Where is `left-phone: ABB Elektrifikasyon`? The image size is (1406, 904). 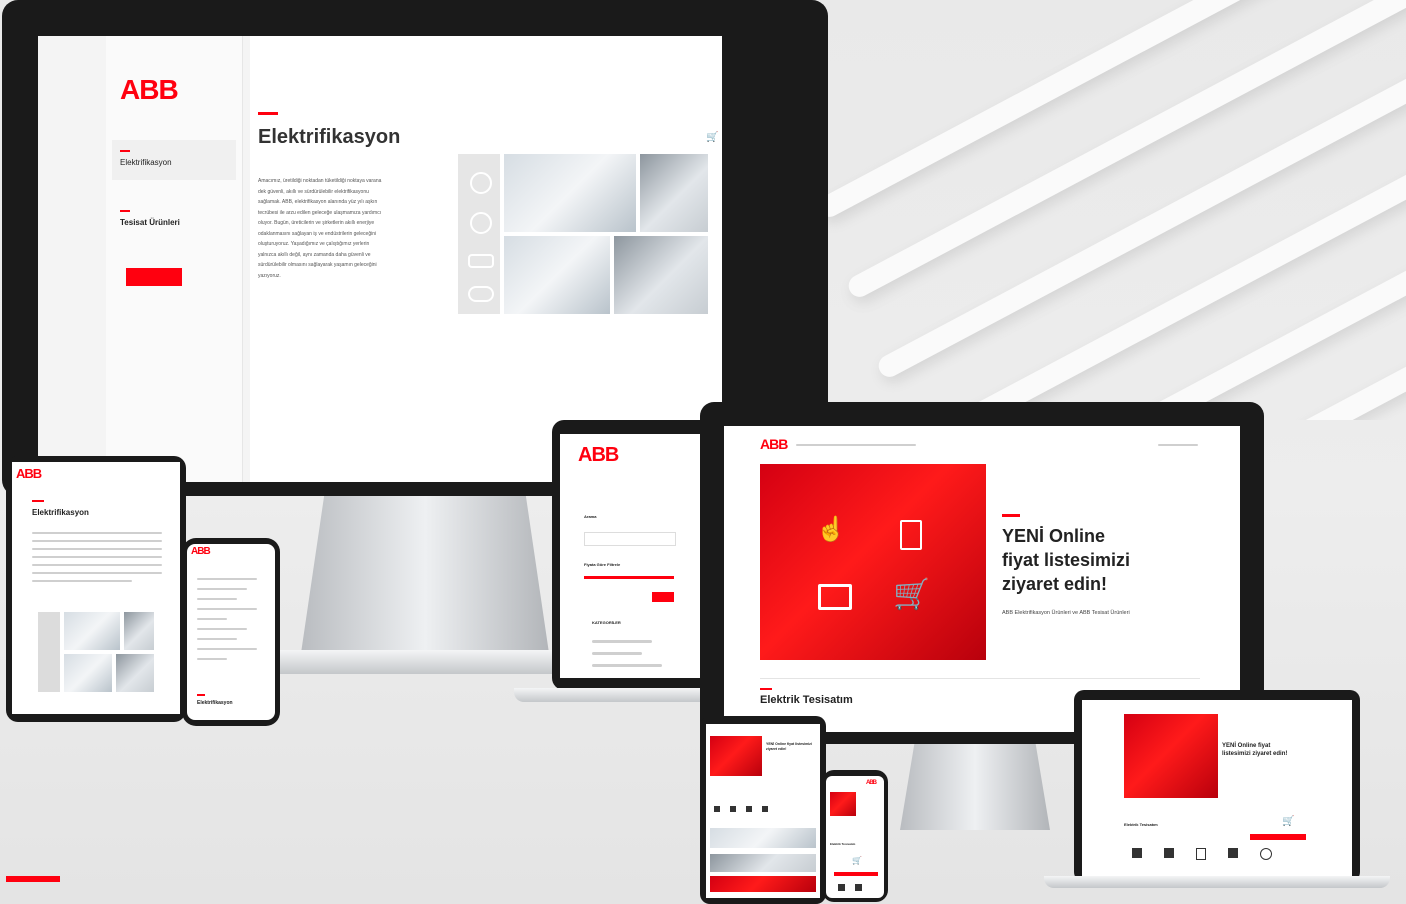 left-phone: ABB Elektrifikasyon is located at coordinates (231, 632).